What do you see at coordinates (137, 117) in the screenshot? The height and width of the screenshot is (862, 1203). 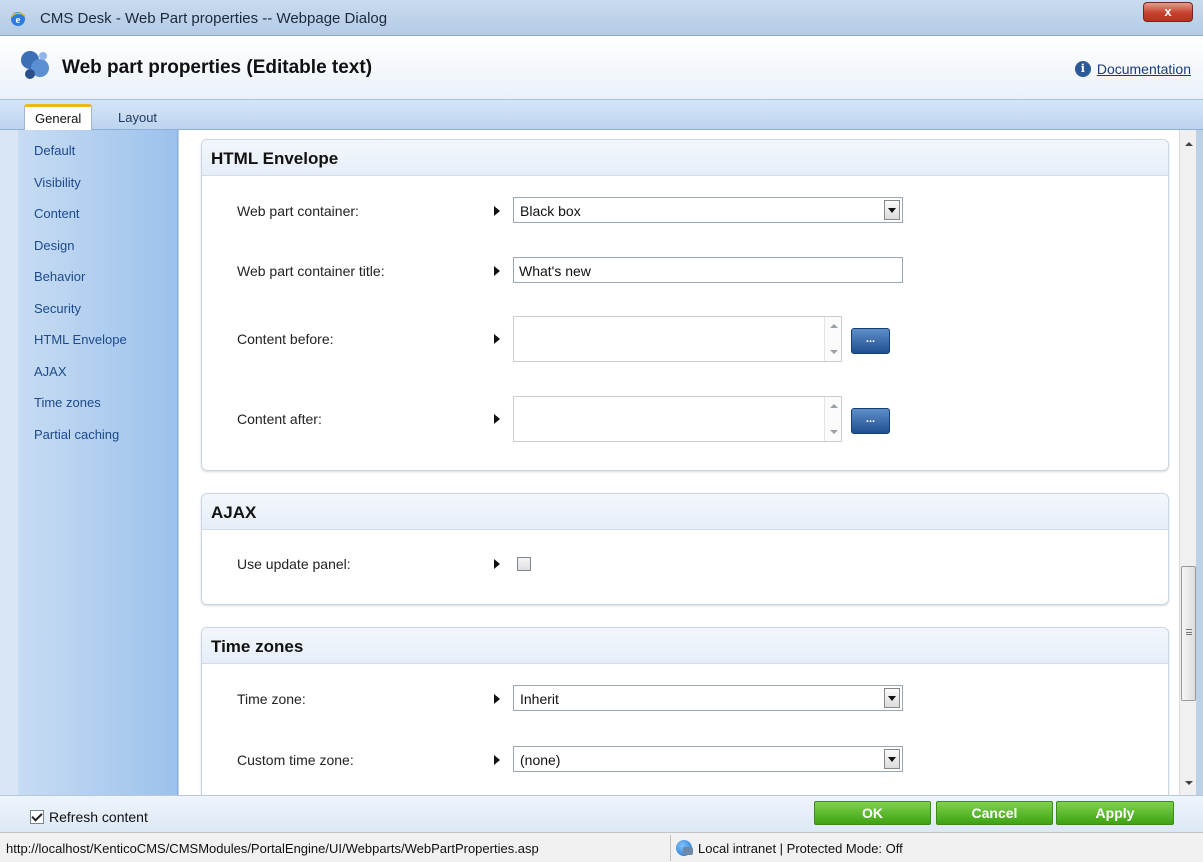 I see `tab-layout: Layout` at bounding box center [137, 117].